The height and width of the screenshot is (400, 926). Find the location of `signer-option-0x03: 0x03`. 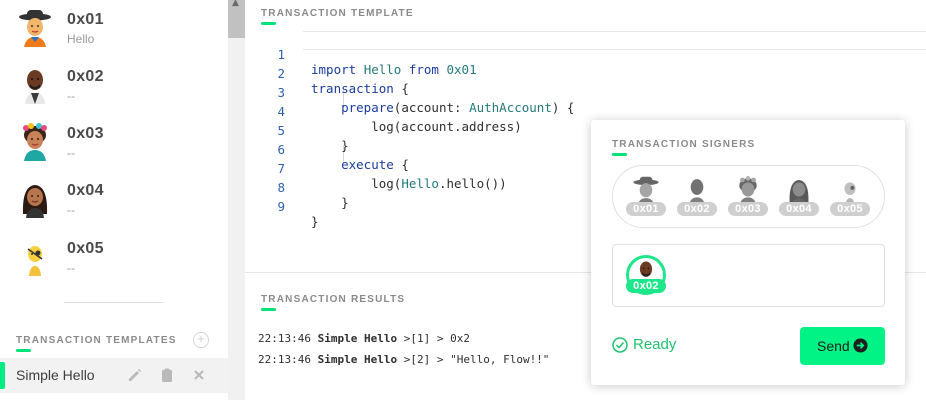

signer-option-0x03: 0x03 is located at coordinates (748, 197).